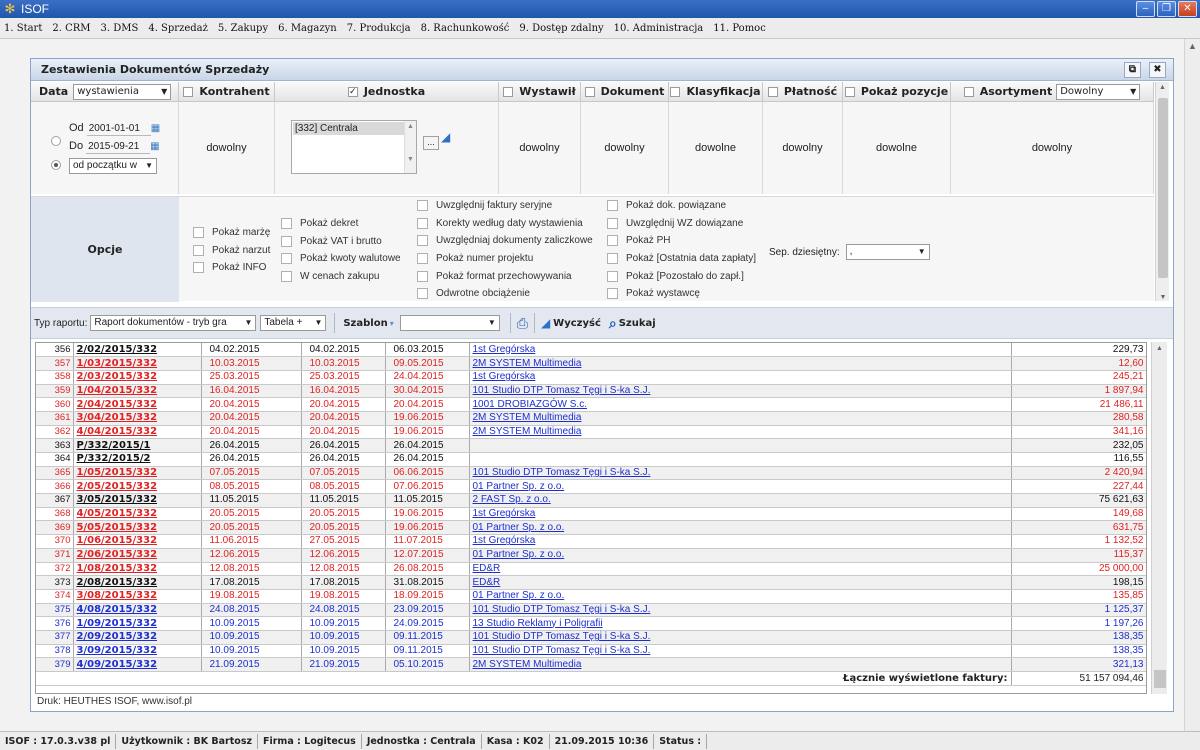 The width and height of the screenshot is (1200, 750). Describe the element at coordinates (681, 259) in the screenshot. I see `option-col4-3: Pokaż [Ostatnia data zapłaty]` at that location.